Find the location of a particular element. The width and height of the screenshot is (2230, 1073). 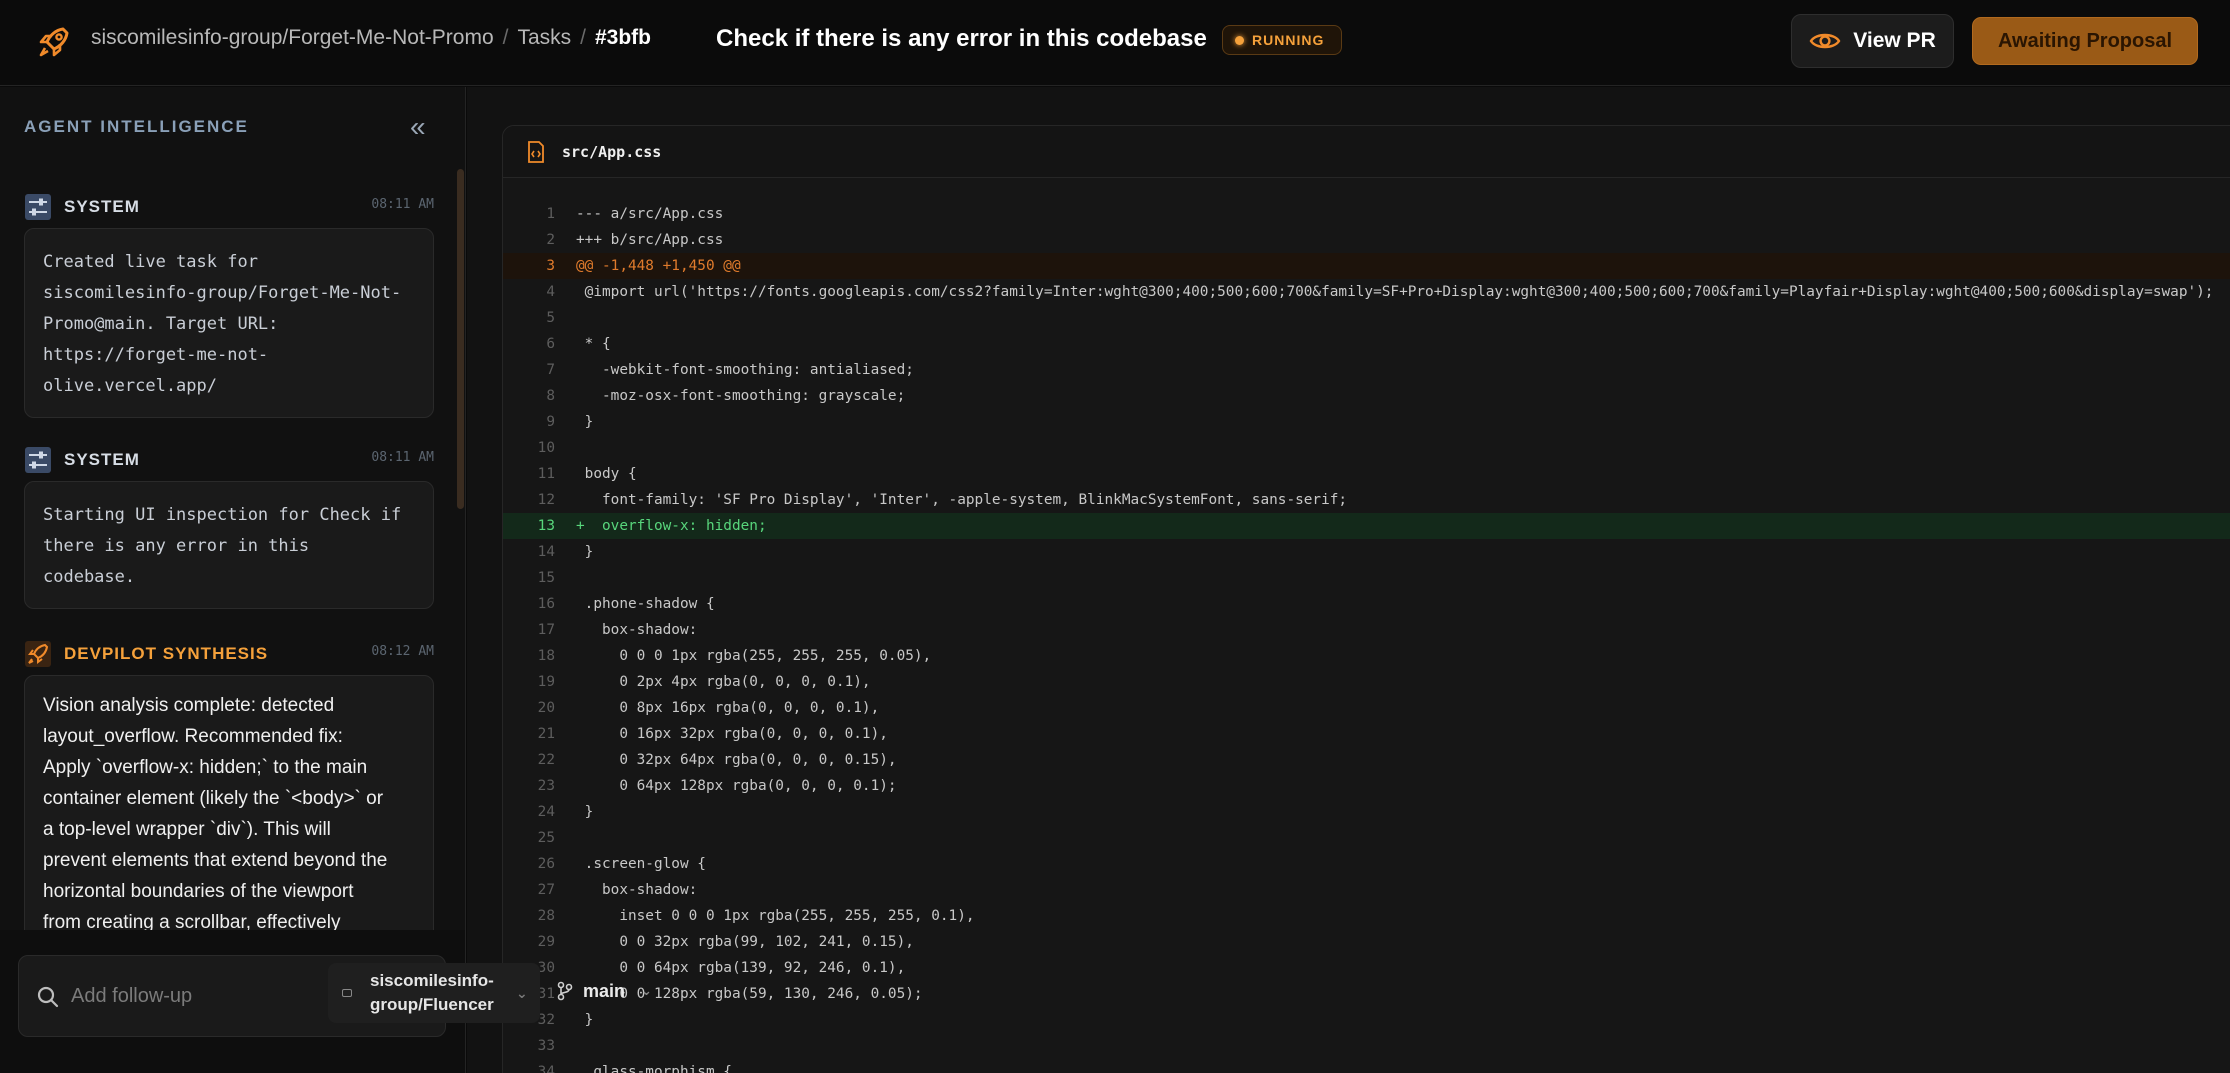

collapse-sidebar-icon: « is located at coordinates (418, 127).